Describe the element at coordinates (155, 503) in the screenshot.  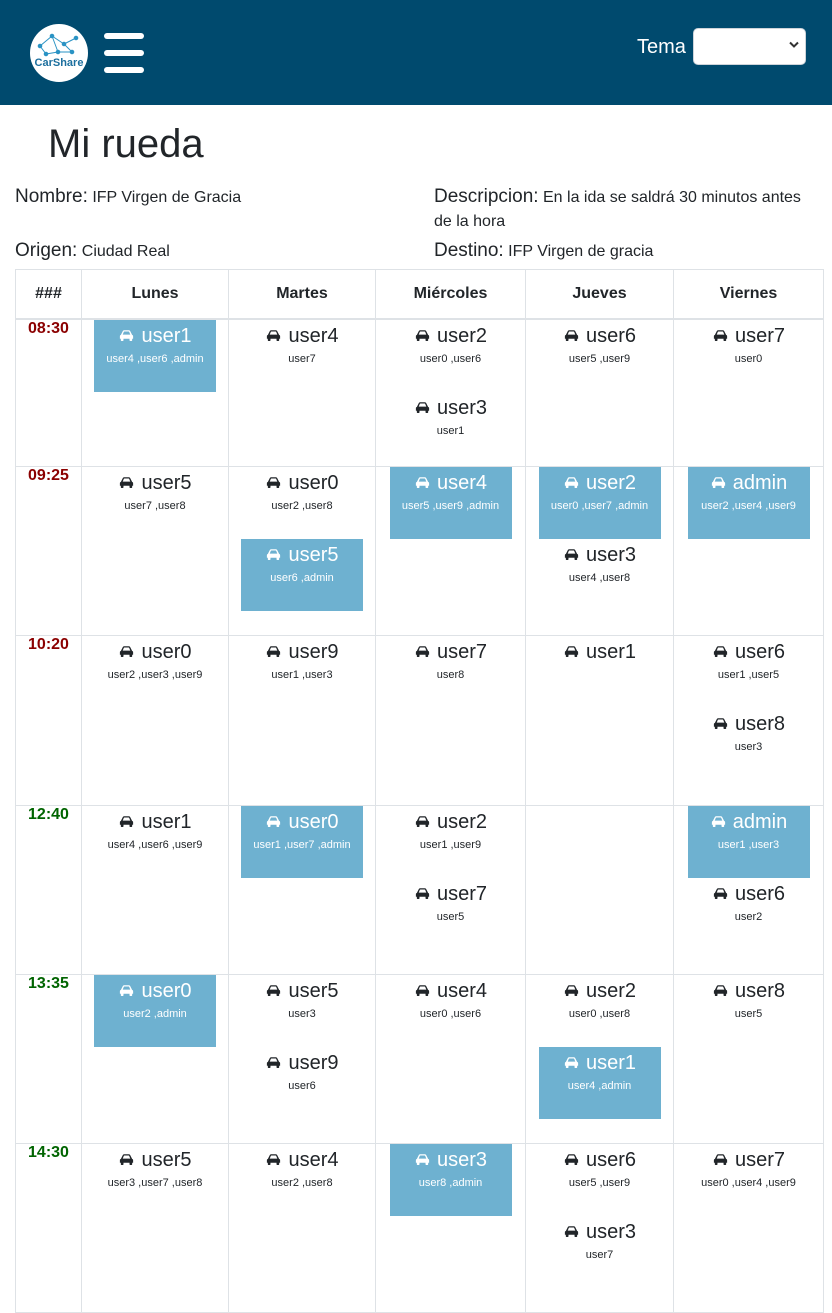
I see `trip-card: user5 user7 ,user8` at that location.